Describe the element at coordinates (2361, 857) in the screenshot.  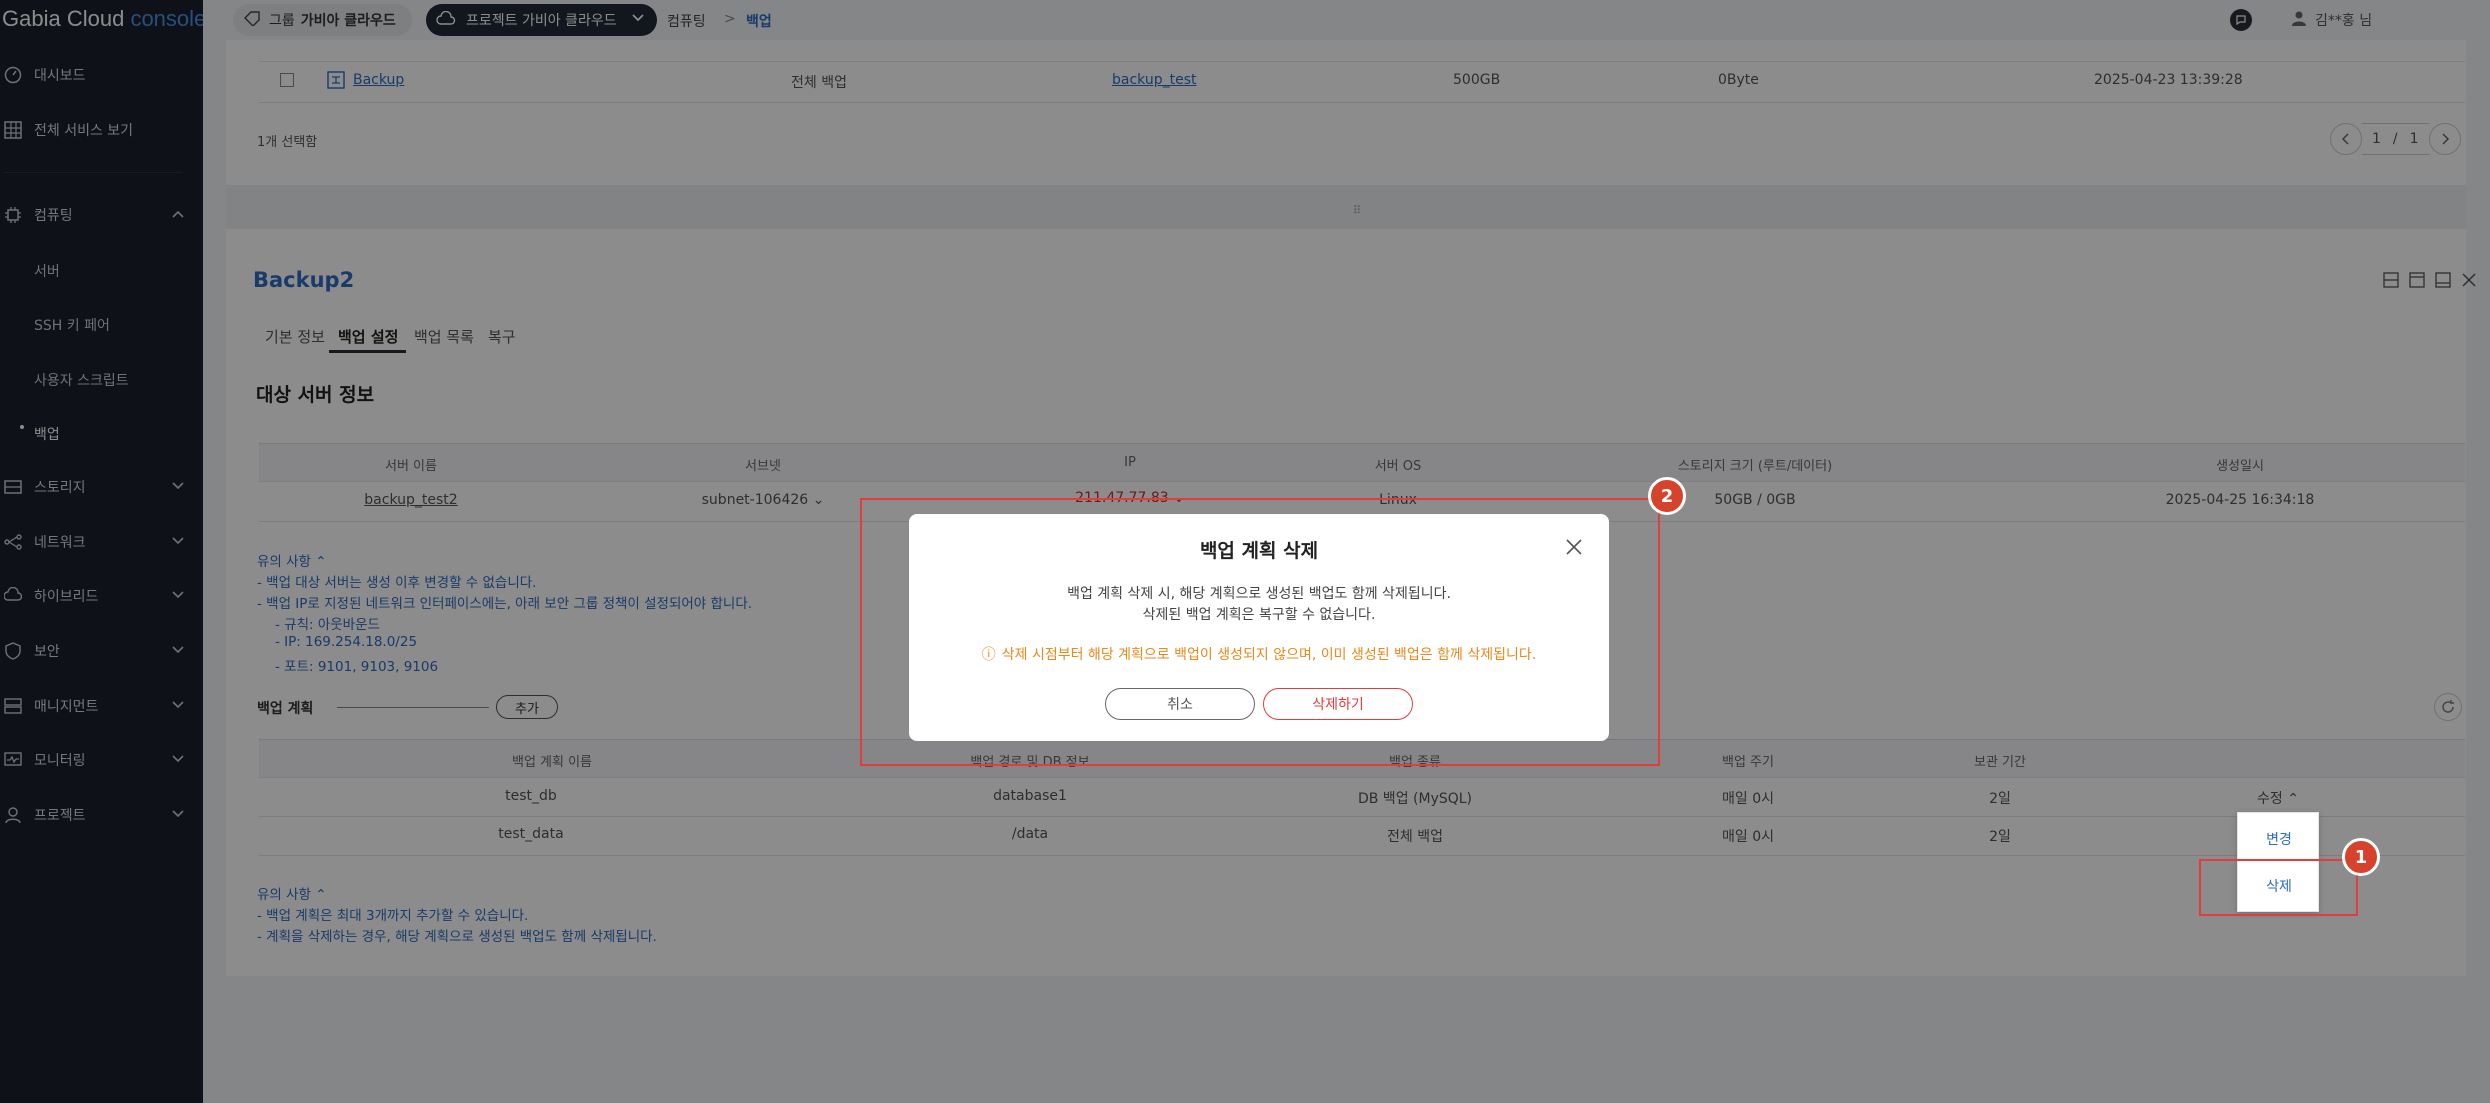
I see `annotation-badge-1: 1` at that location.